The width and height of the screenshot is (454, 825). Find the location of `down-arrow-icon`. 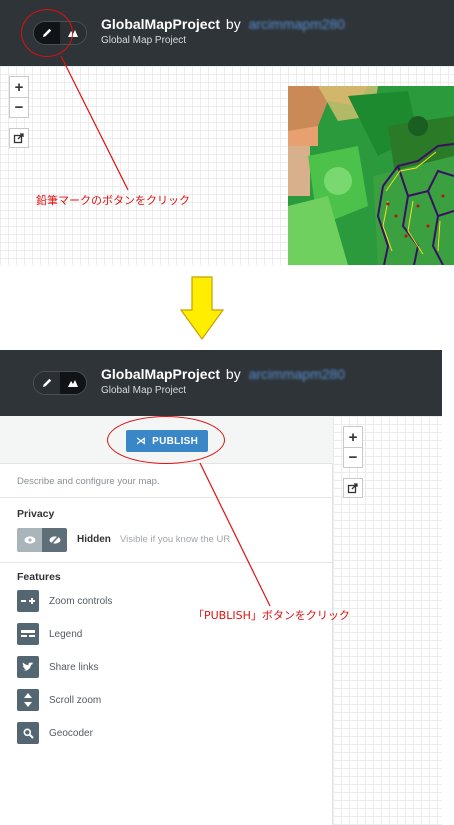

down-arrow-icon is located at coordinates (202, 308).